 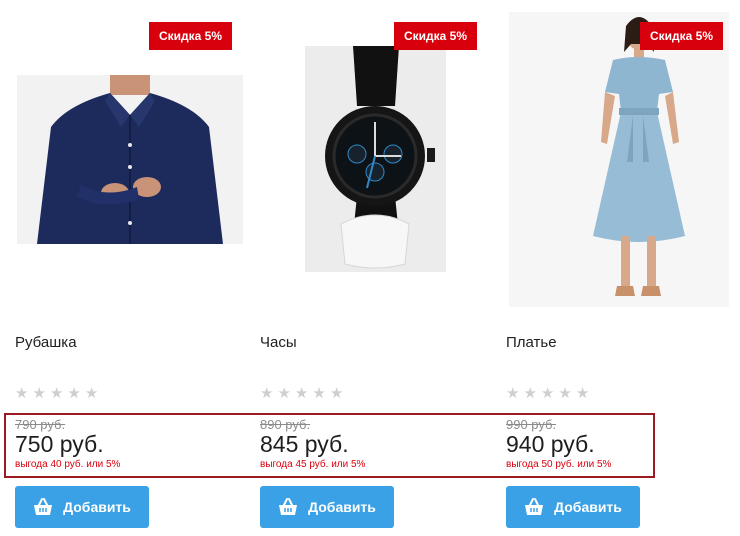 I want to click on watch-photo-icon, so click(x=375, y=159).